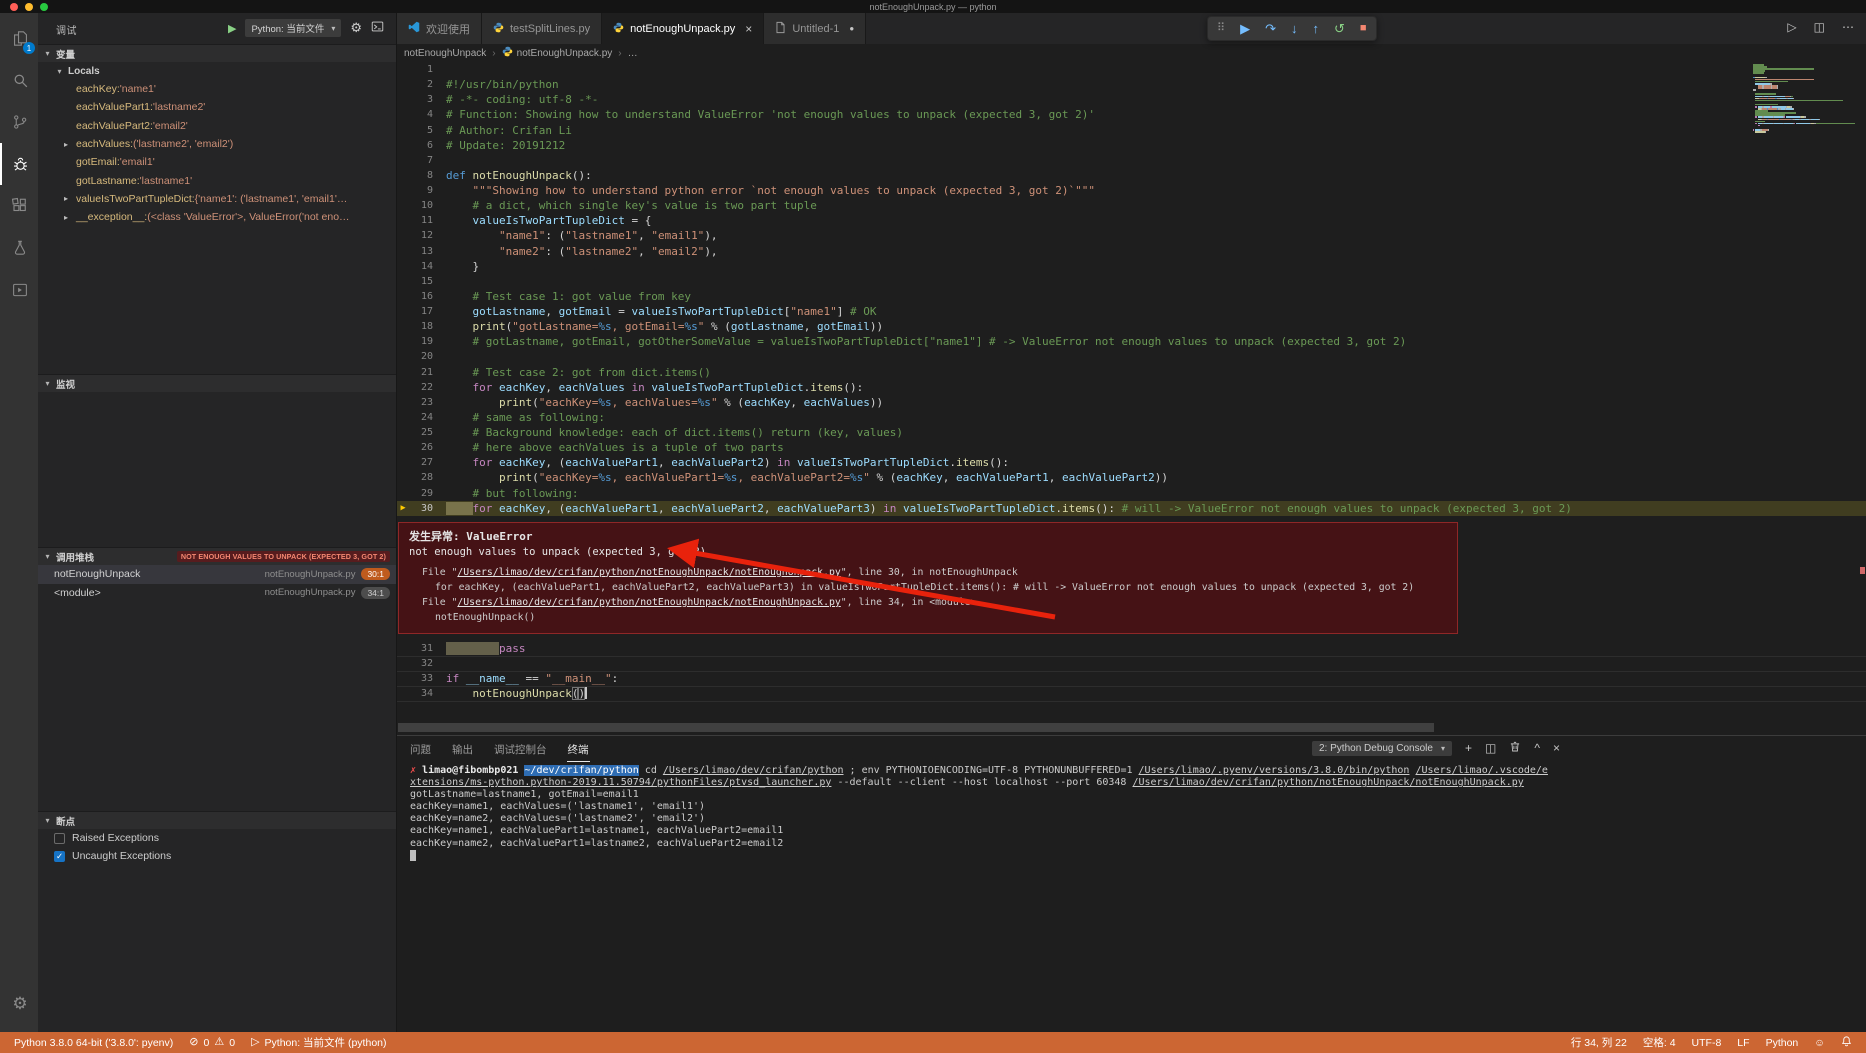 The image size is (1866, 1053). Describe the element at coordinates (421, 205) in the screenshot. I see `line-number: 10` at that location.